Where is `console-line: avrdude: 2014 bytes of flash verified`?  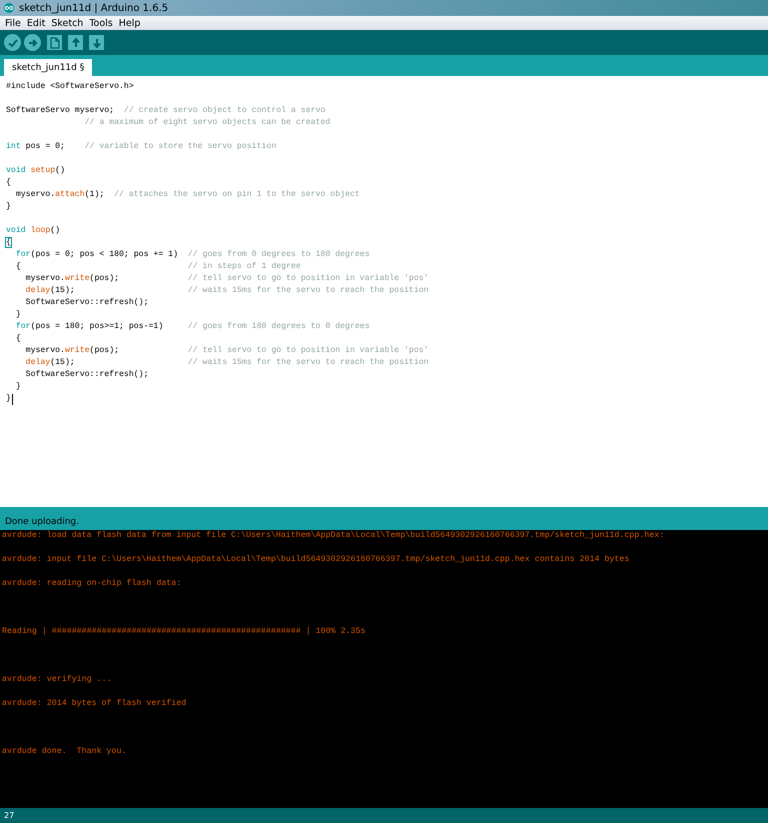
console-line: avrdude: 2014 bytes of flash verified is located at coordinates (94, 703).